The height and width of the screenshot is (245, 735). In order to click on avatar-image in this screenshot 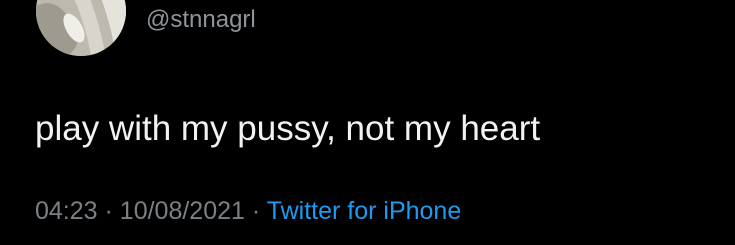, I will do `click(81, 28)`.